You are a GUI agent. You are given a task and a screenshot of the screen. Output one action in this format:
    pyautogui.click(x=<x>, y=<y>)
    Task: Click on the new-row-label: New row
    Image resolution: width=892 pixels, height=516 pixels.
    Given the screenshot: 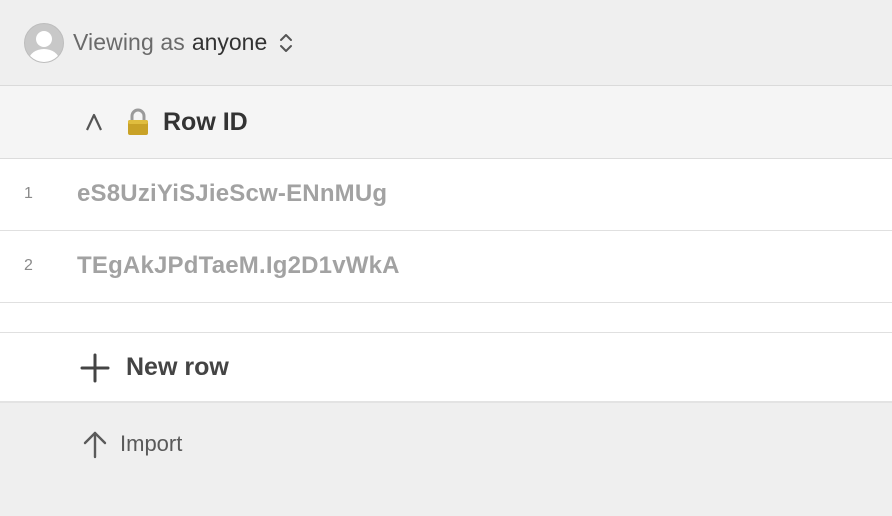 What is the action you would take?
    pyautogui.click(x=177, y=367)
    